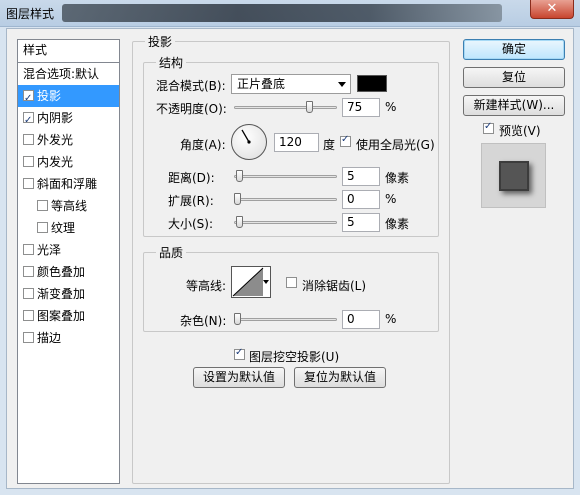 The height and width of the screenshot is (495, 580). I want to click on opacity-slider-track, so click(285, 107).